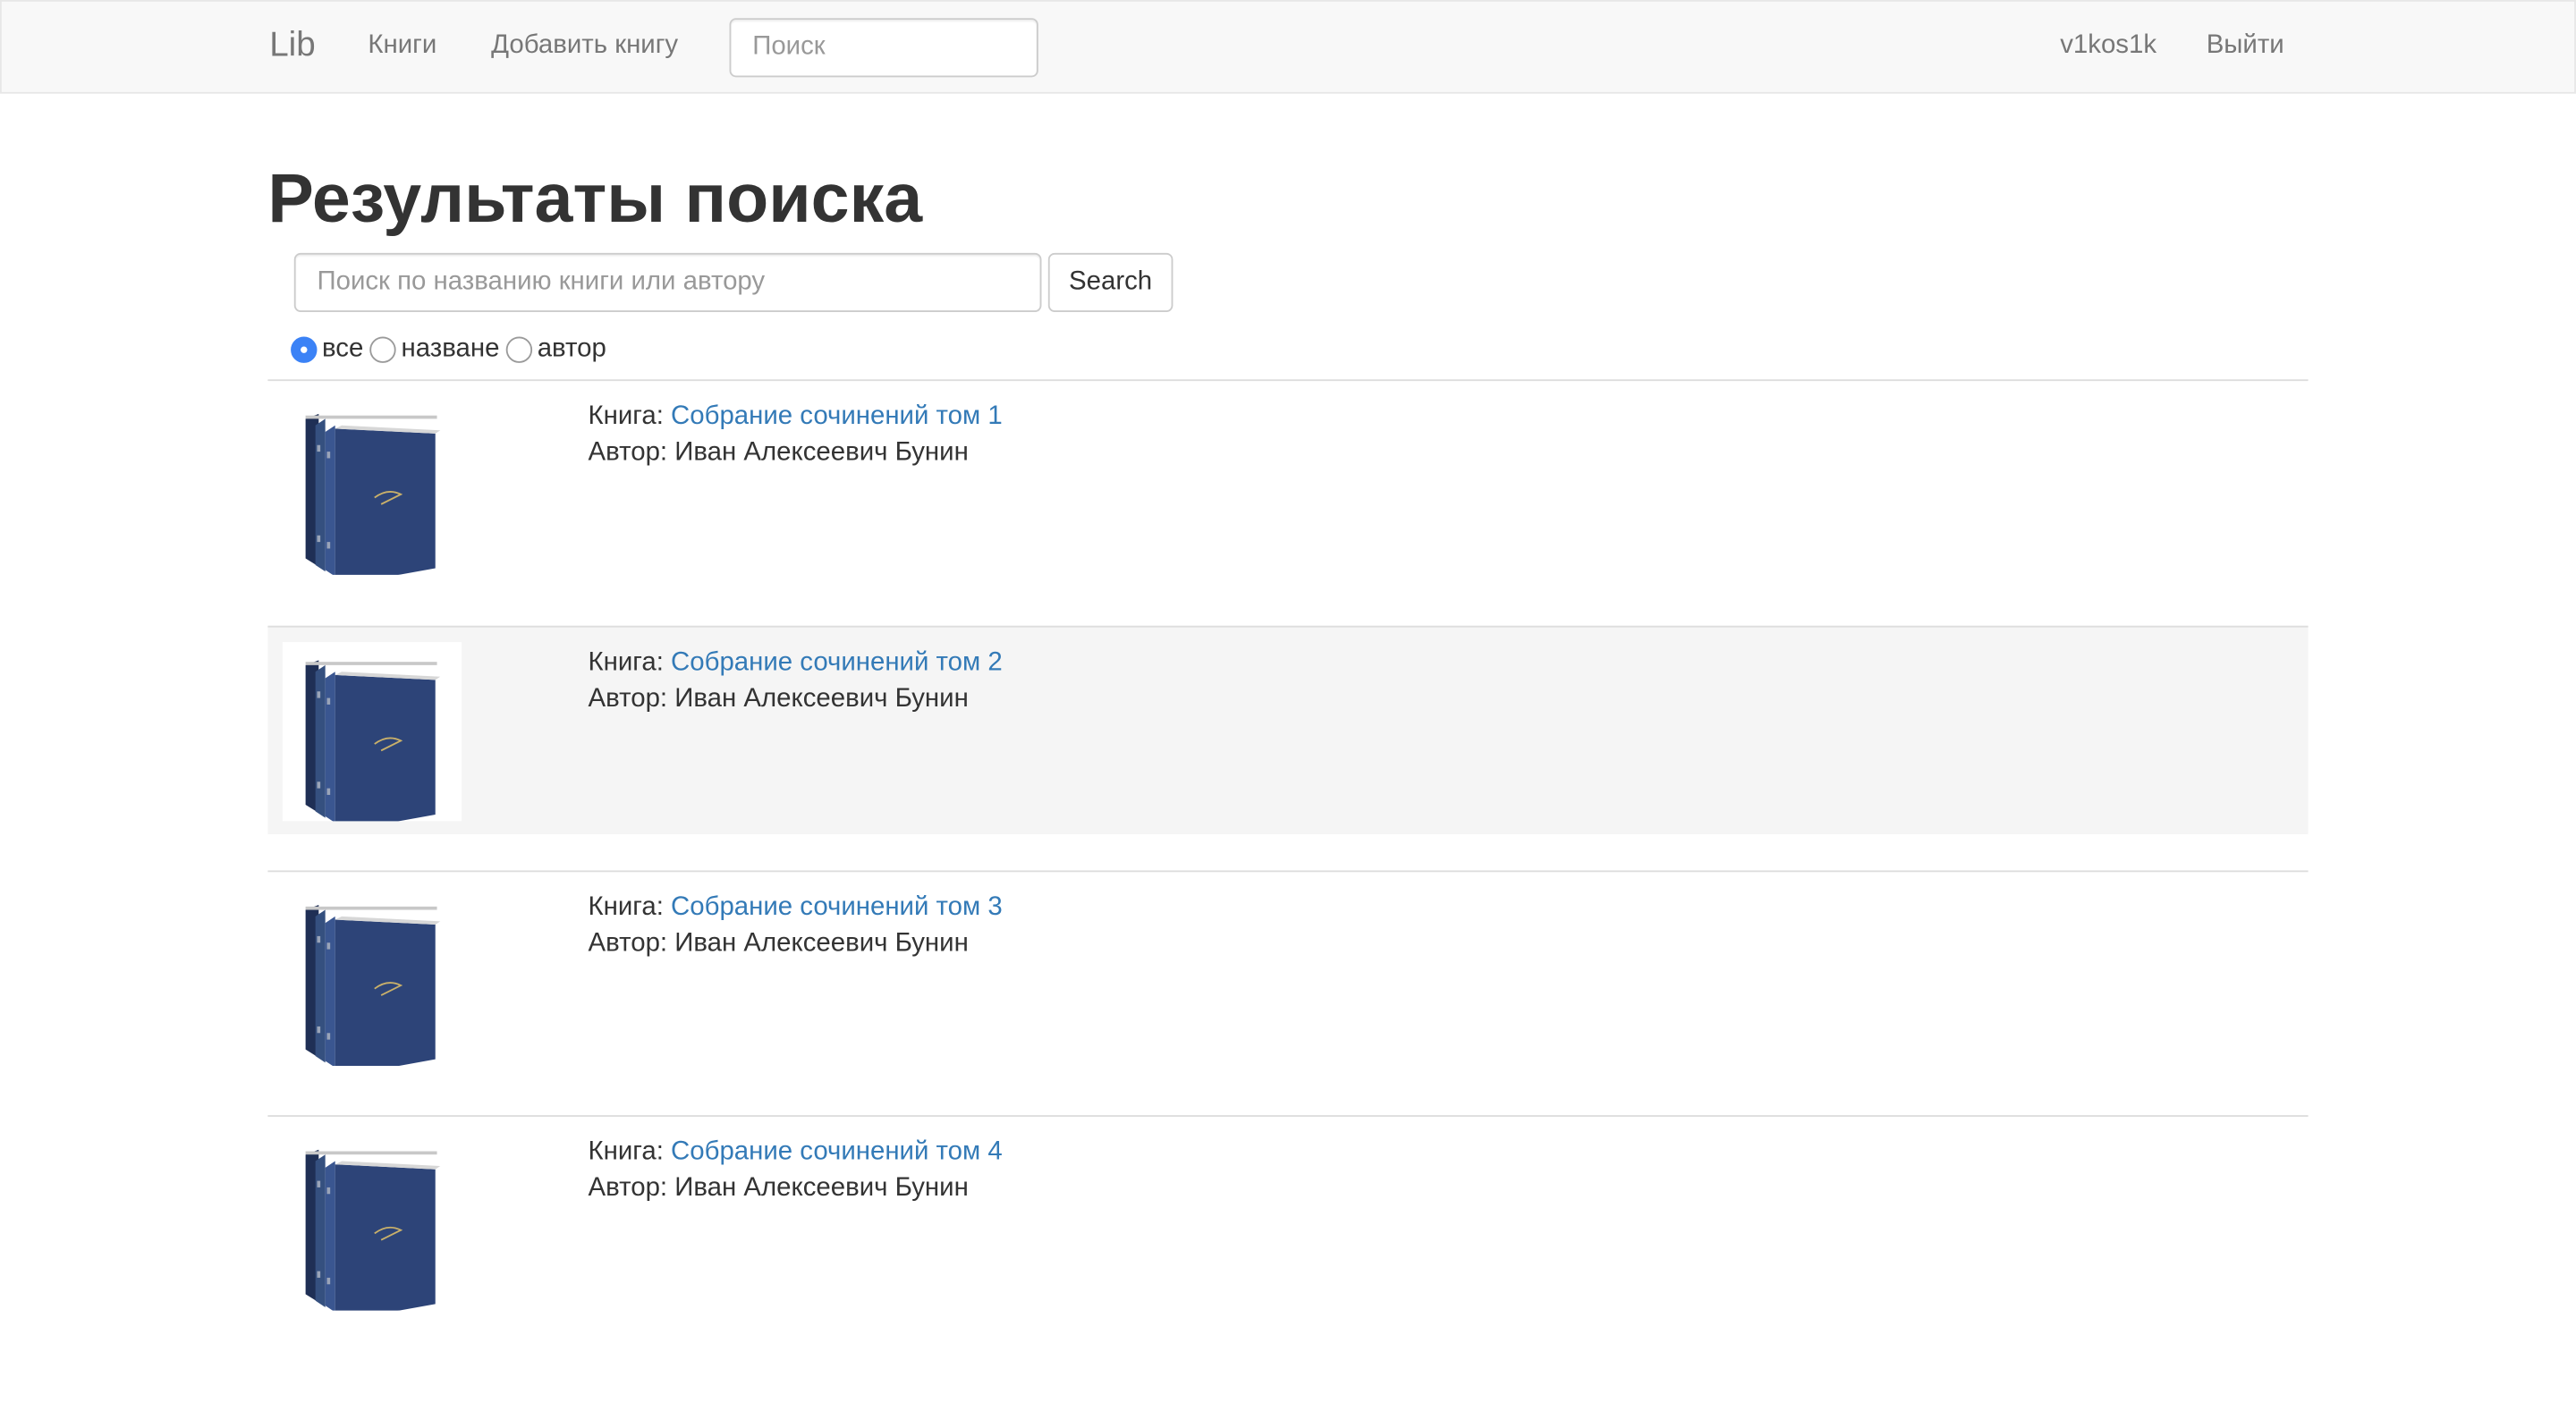 The width and height of the screenshot is (2576, 1411). I want to click on radio-author, so click(519, 350).